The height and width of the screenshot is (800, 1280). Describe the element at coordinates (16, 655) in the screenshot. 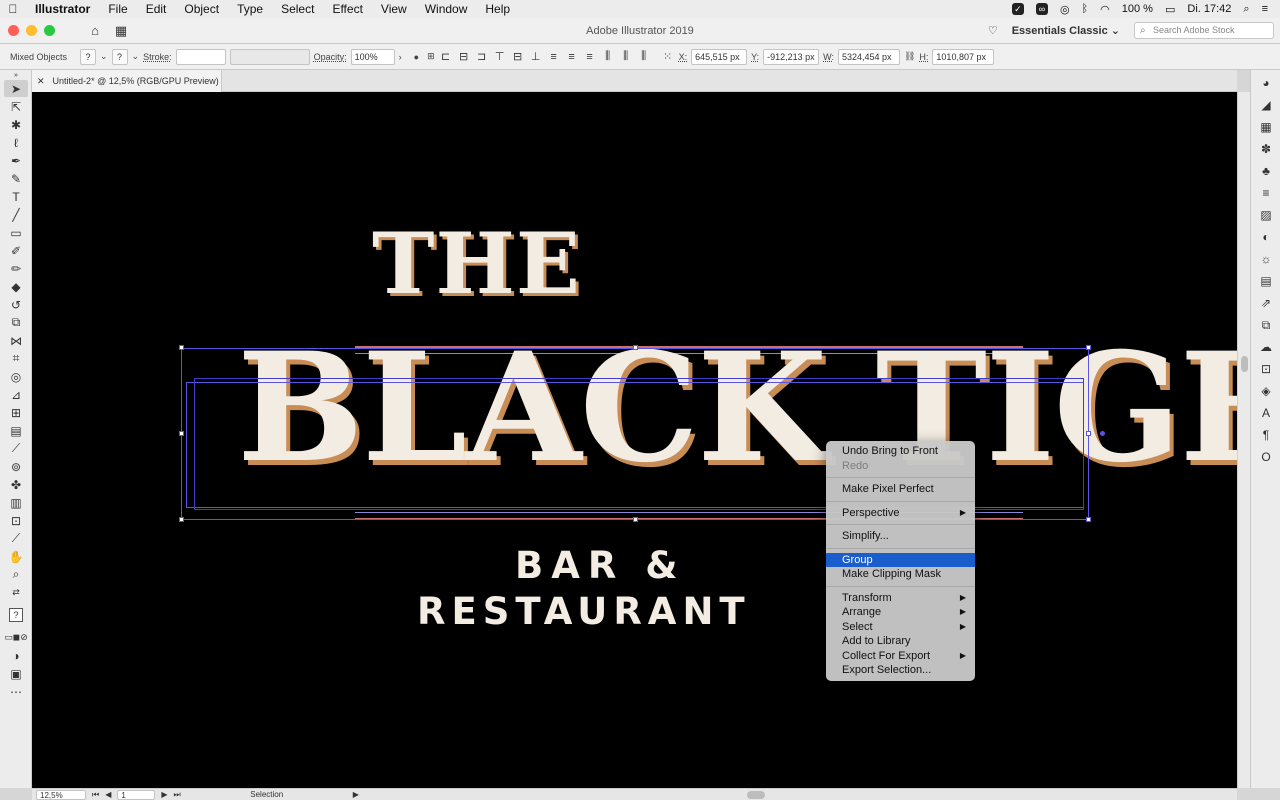

I see `draw-mode-icon: ◑` at that location.